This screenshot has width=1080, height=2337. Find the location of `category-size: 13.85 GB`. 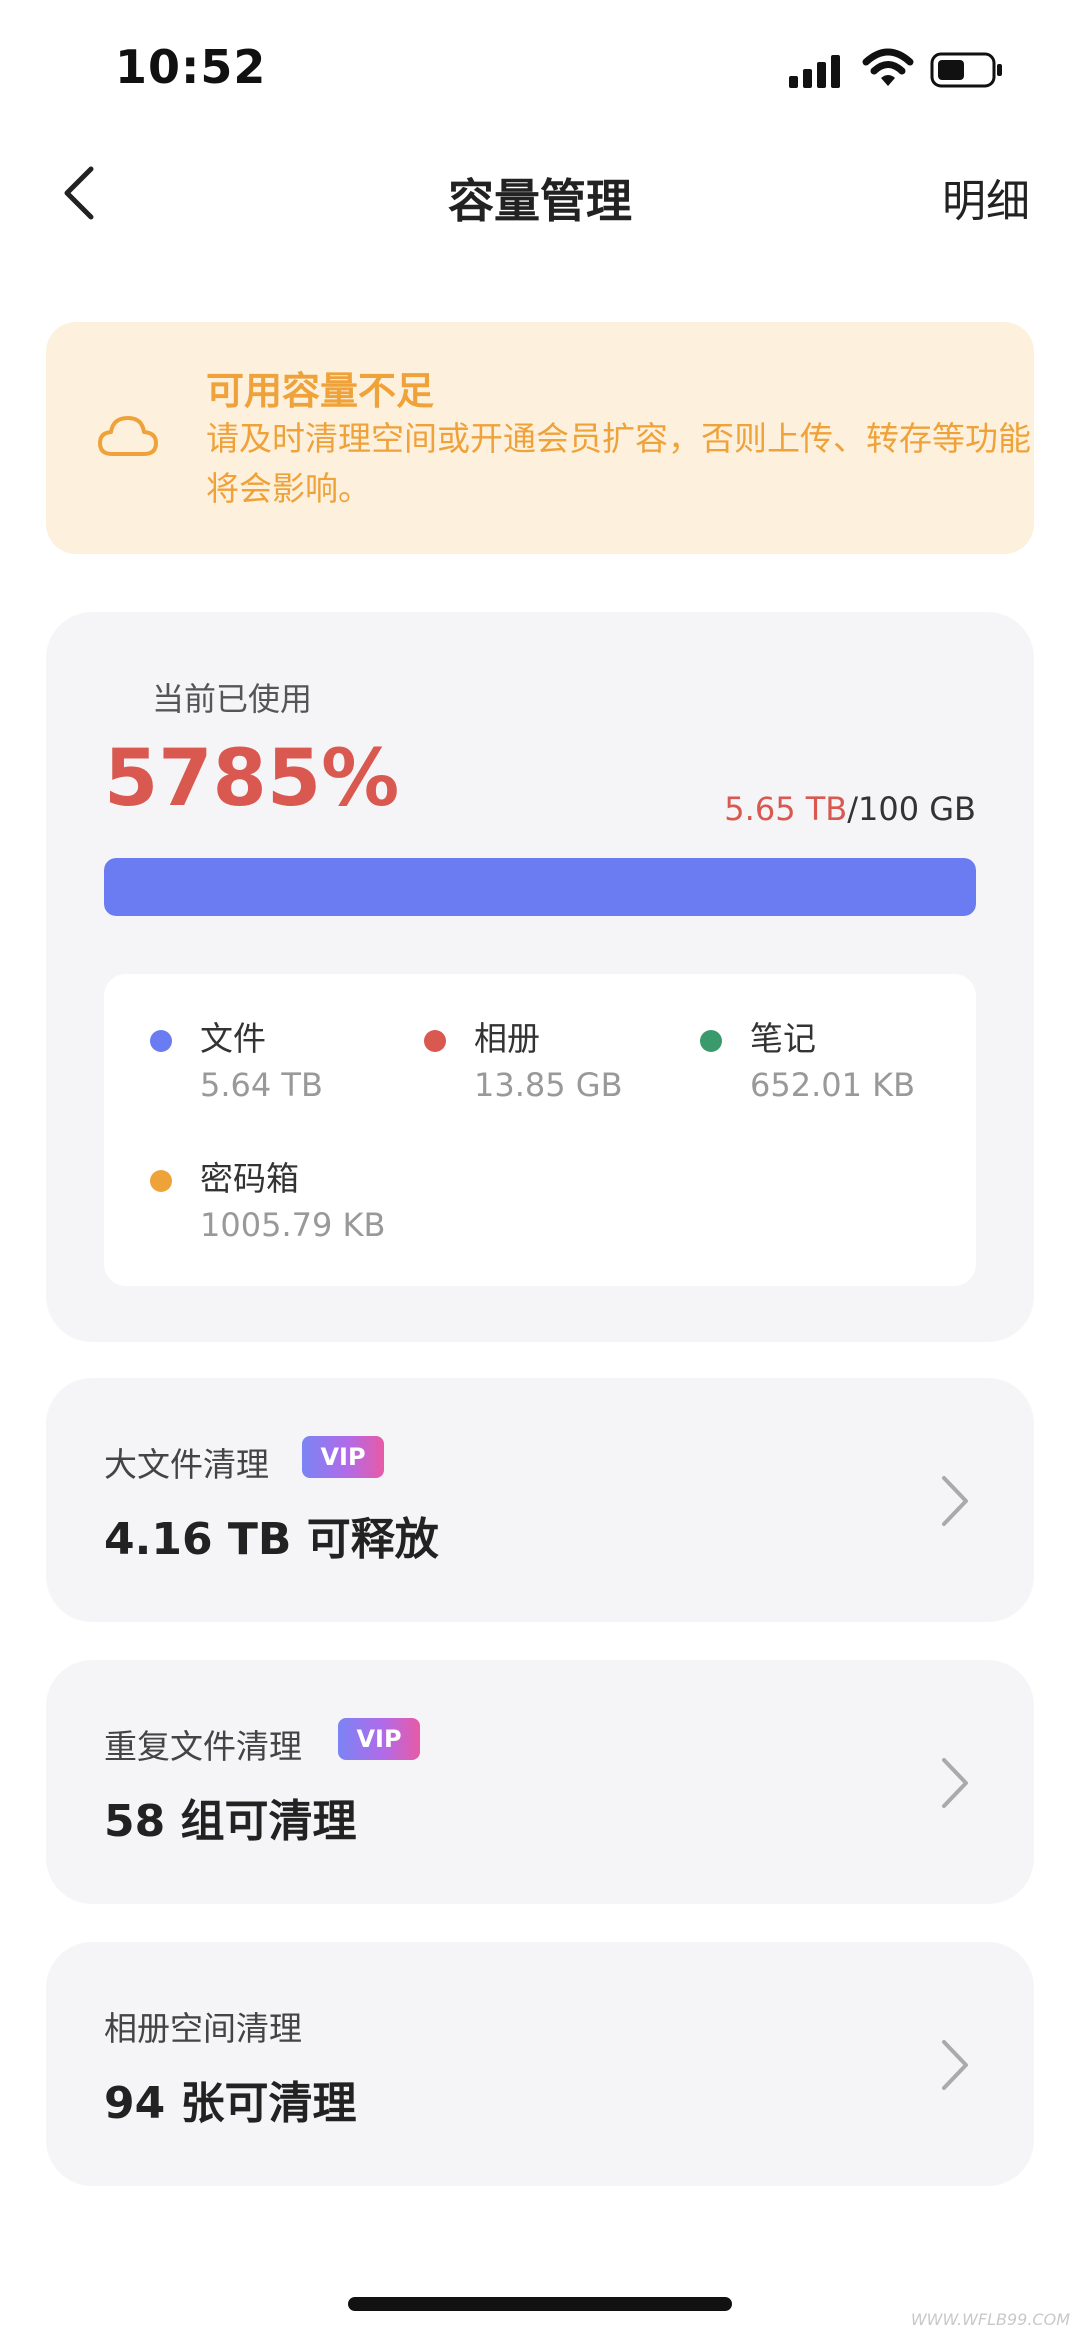

category-size: 13.85 GB is located at coordinates (548, 1085).